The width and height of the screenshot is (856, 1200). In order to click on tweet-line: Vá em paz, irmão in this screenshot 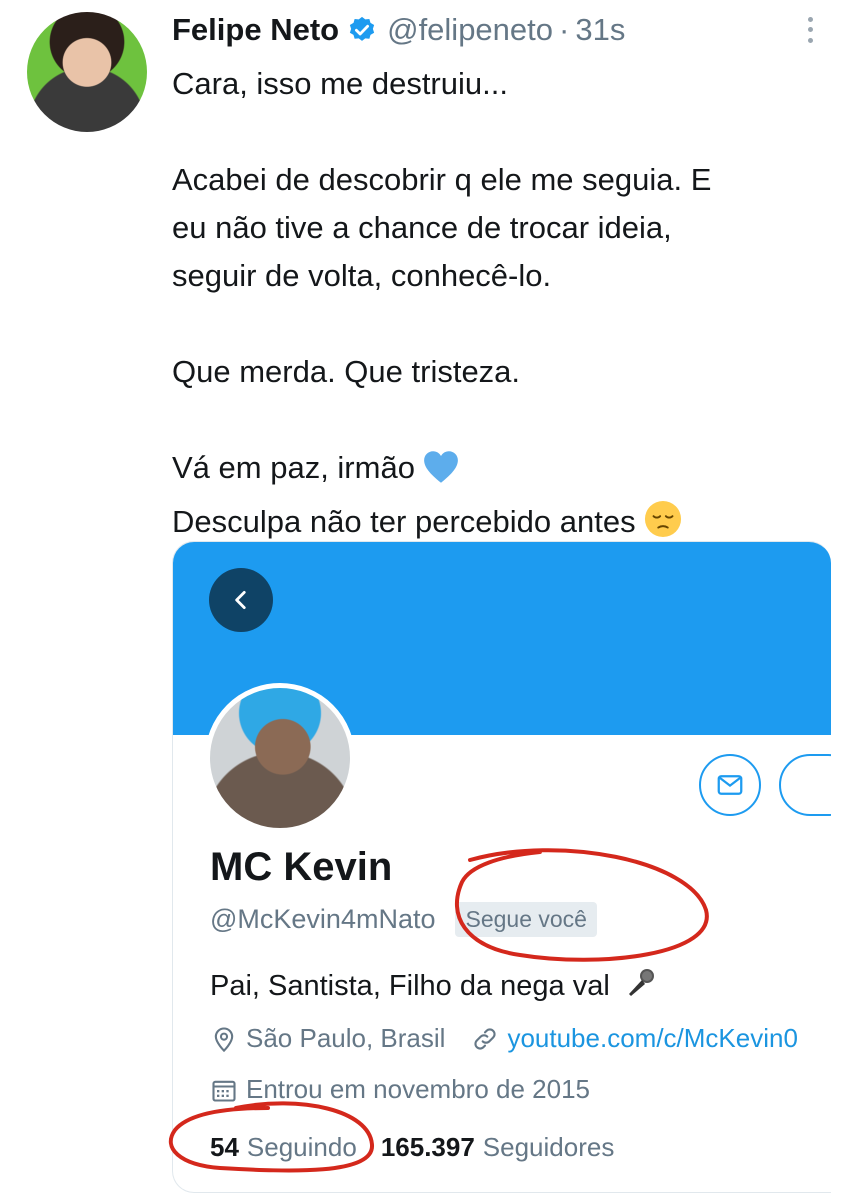, I will do `click(293, 467)`.